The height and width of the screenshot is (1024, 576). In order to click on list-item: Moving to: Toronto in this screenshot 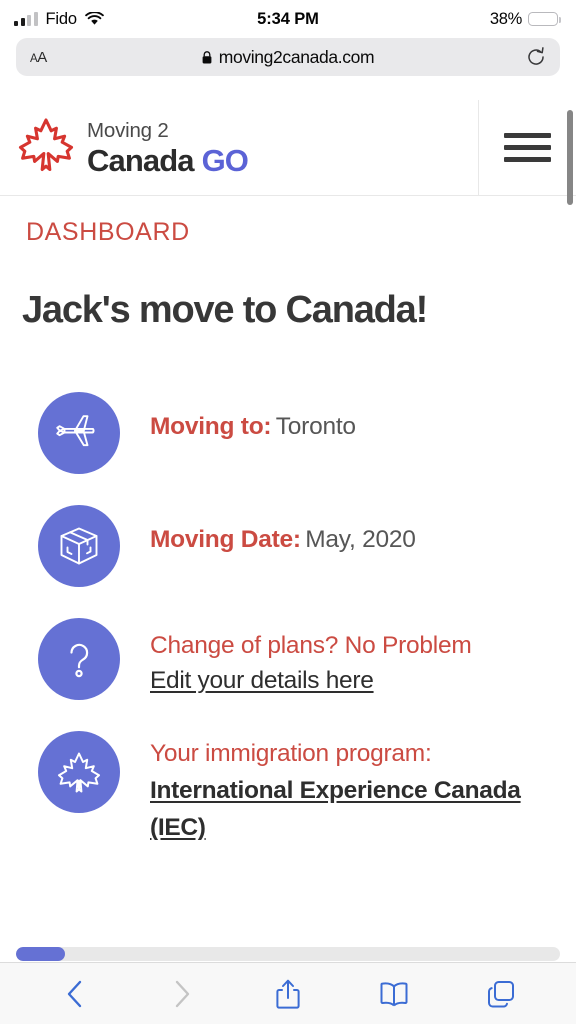, I will do `click(288, 433)`.